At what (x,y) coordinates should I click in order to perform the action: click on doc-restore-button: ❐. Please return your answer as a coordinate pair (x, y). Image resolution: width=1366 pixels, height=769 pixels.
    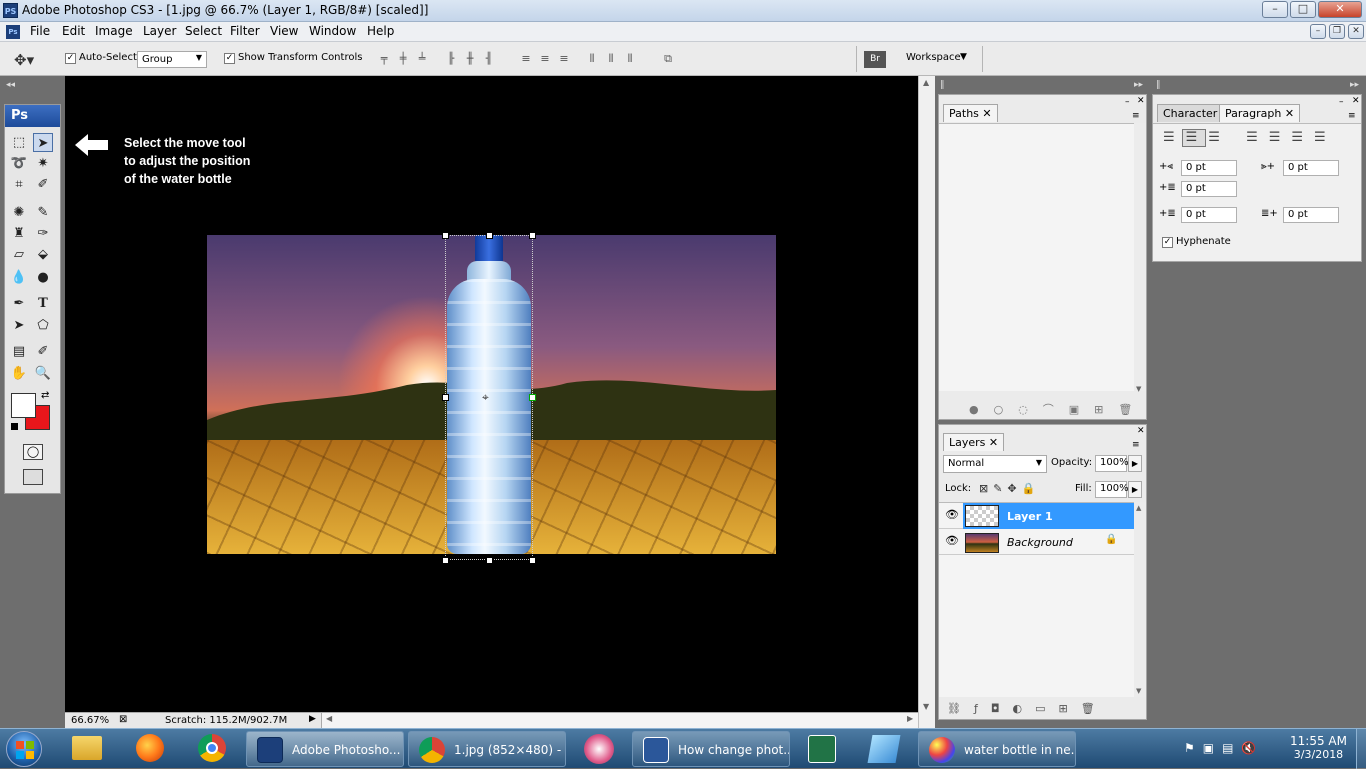
    Looking at the image, I should click on (1337, 31).